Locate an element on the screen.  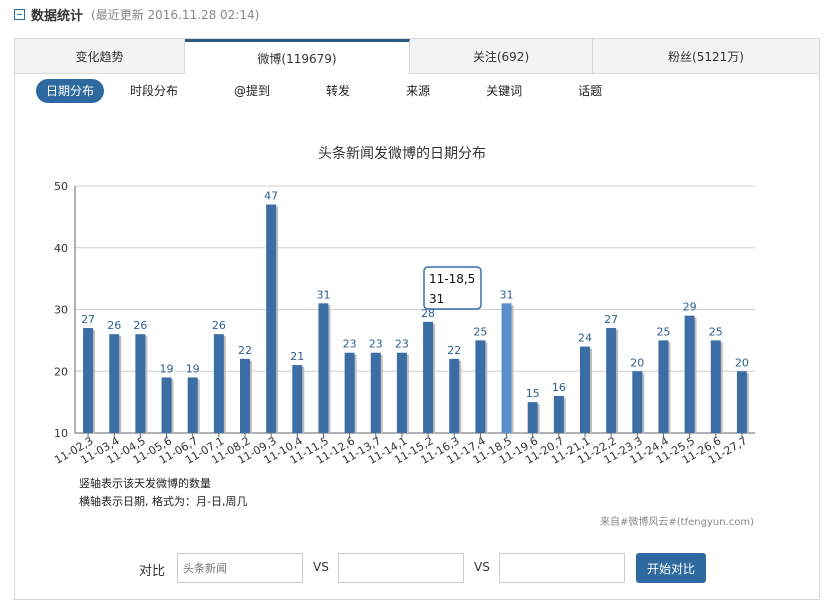
y-tick-label: 20 is located at coordinates (61, 371).